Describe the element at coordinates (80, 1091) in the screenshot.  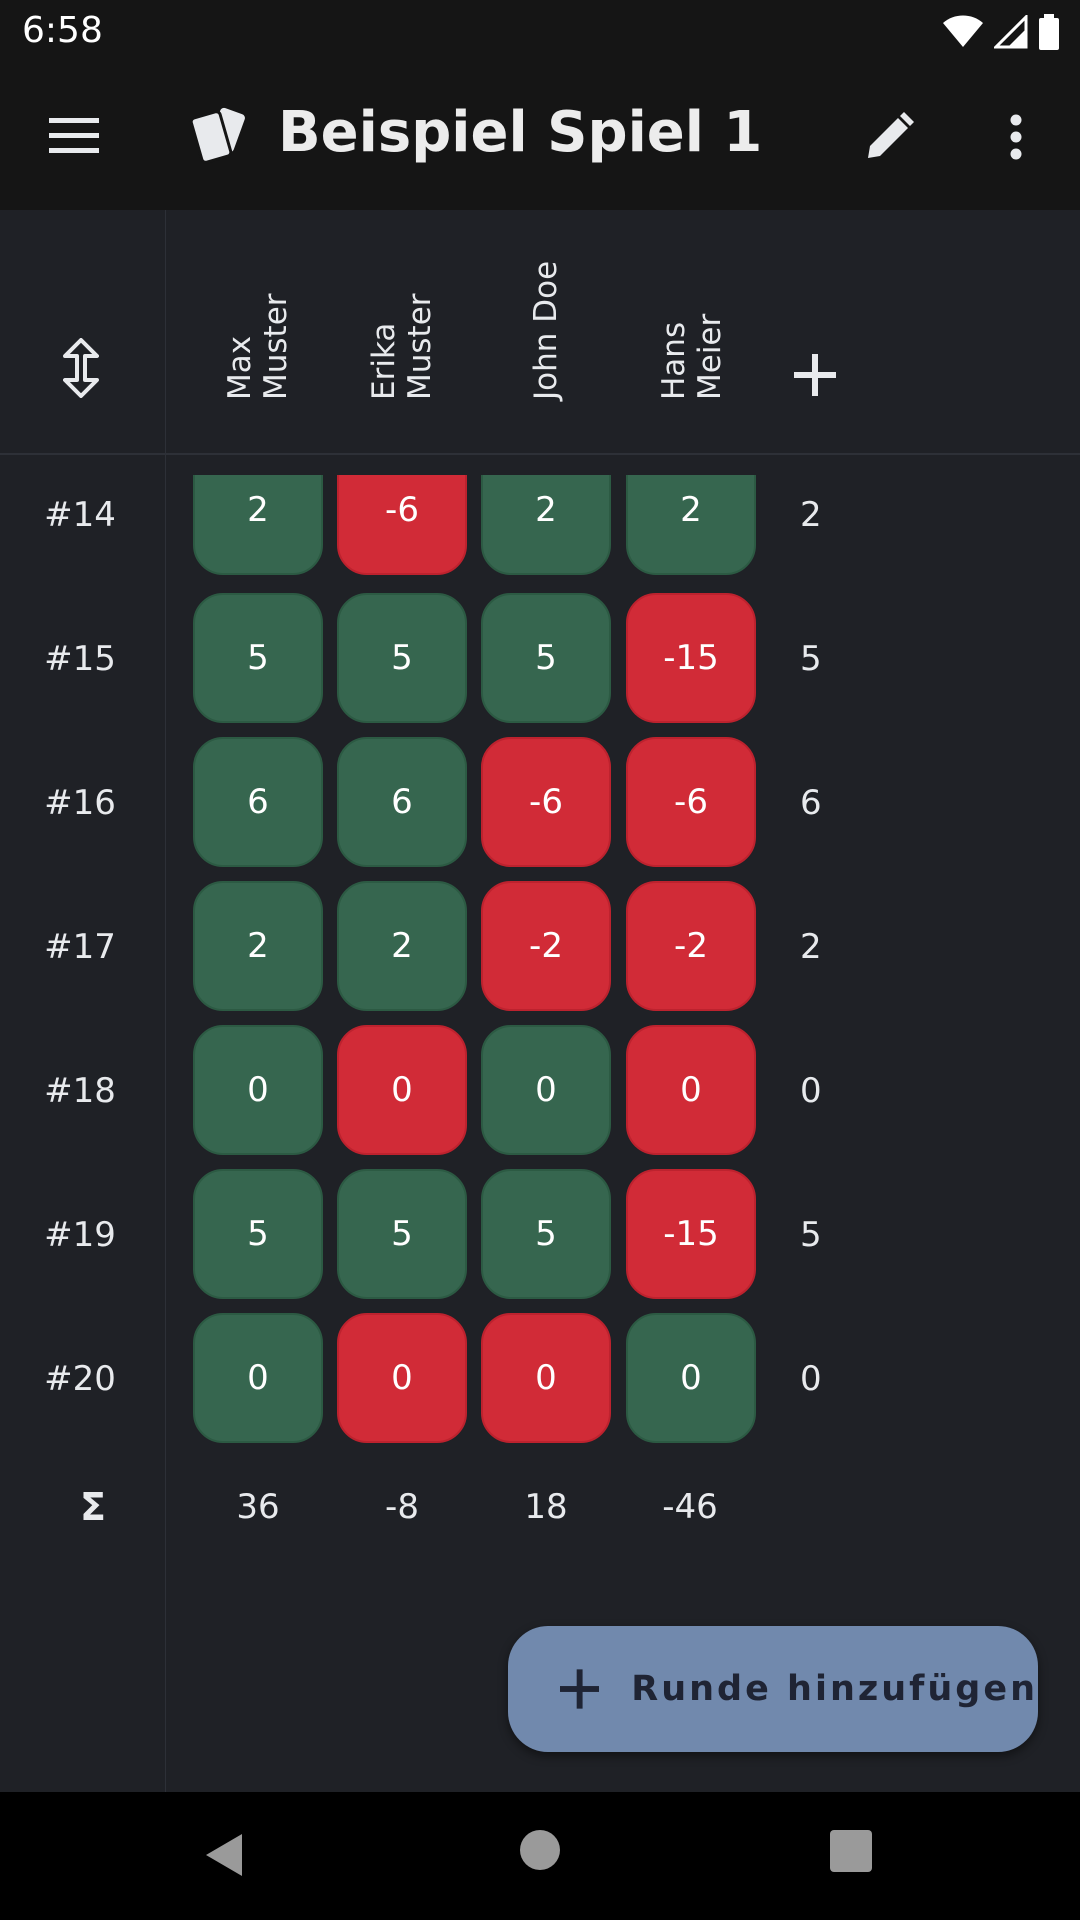
I see `round-label: #18` at that location.